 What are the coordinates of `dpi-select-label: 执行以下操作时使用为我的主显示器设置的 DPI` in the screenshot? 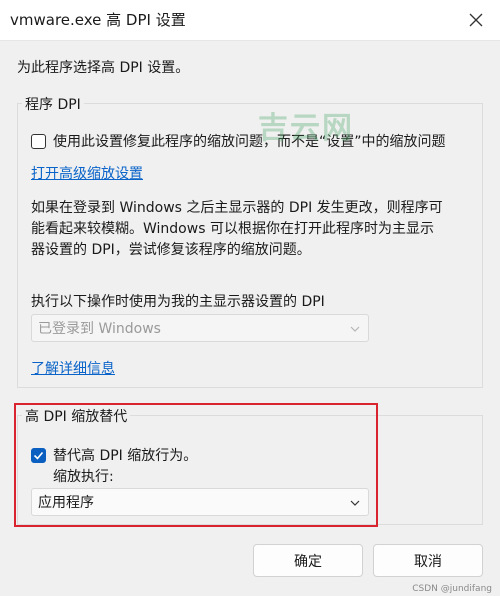 It's located at (178, 302).